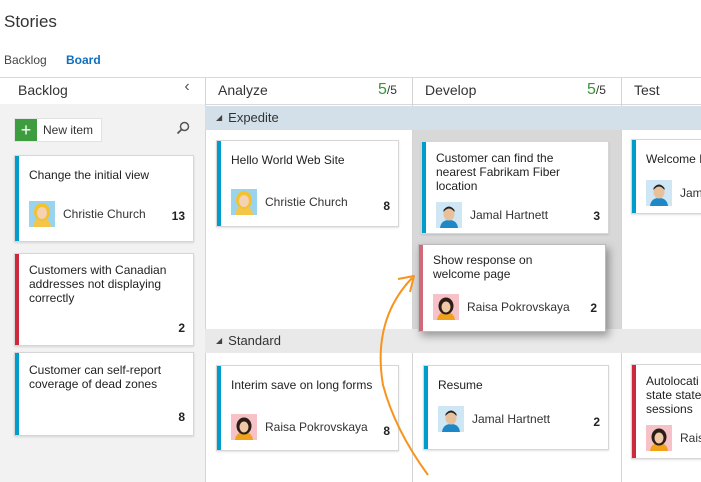  What do you see at coordinates (673, 395) in the screenshot?
I see `card-title: Autolocati state state sessions` at bounding box center [673, 395].